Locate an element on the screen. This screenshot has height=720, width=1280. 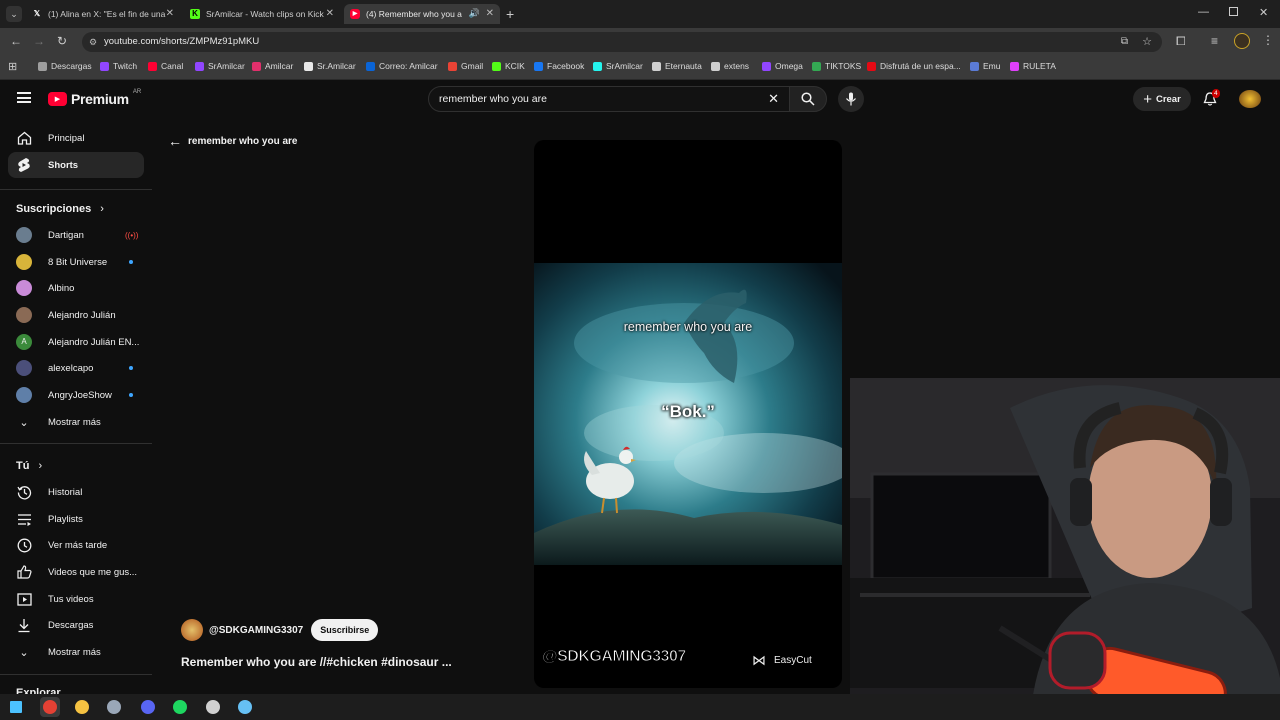
hamburger-menu-icon is located at coordinates (24, 97).